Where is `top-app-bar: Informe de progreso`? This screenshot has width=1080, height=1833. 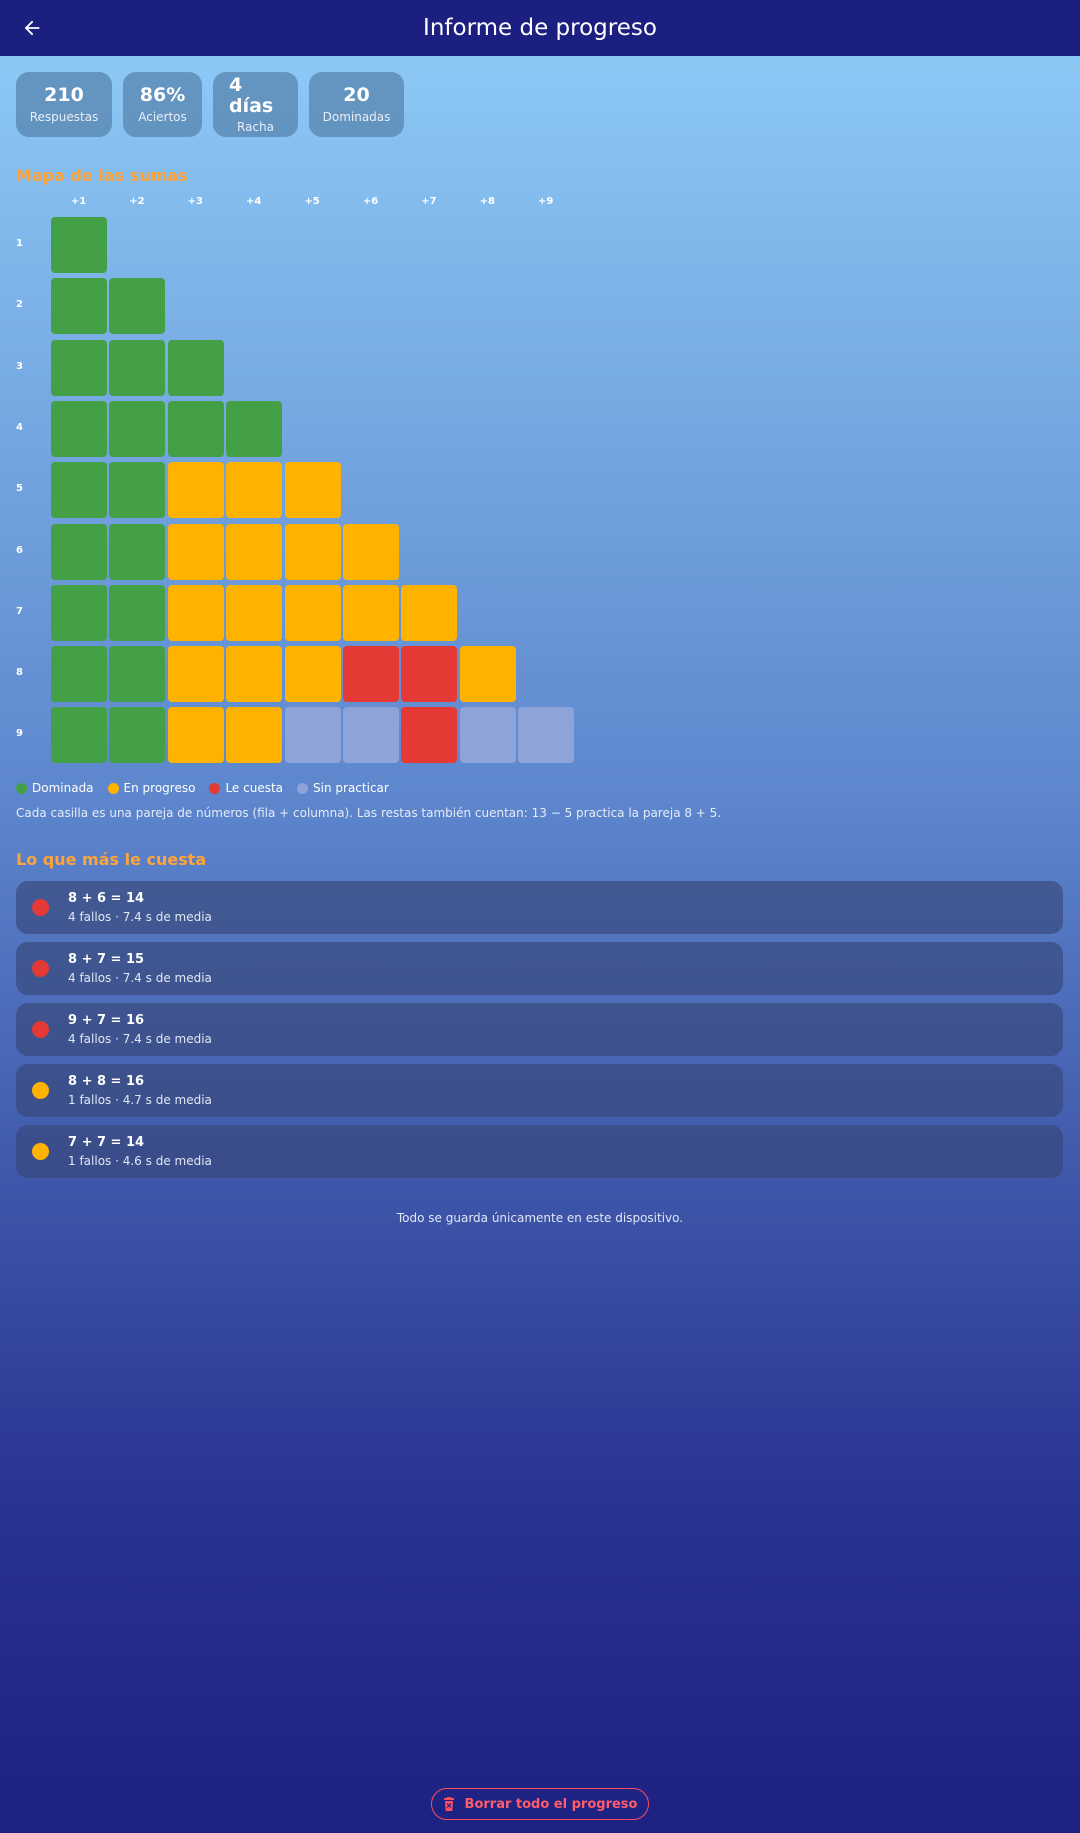 top-app-bar: Informe de progreso is located at coordinates (540, 28).